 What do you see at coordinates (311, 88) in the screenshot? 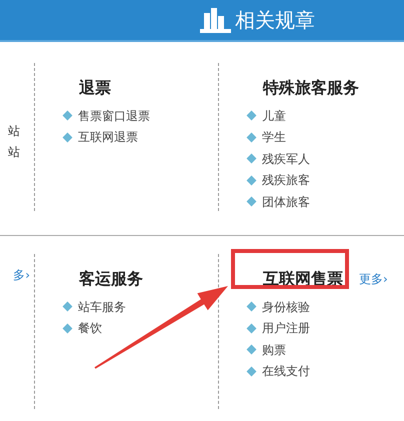
I see `section-heading: 特殊旅客服务` at bounding box center [311, 88].